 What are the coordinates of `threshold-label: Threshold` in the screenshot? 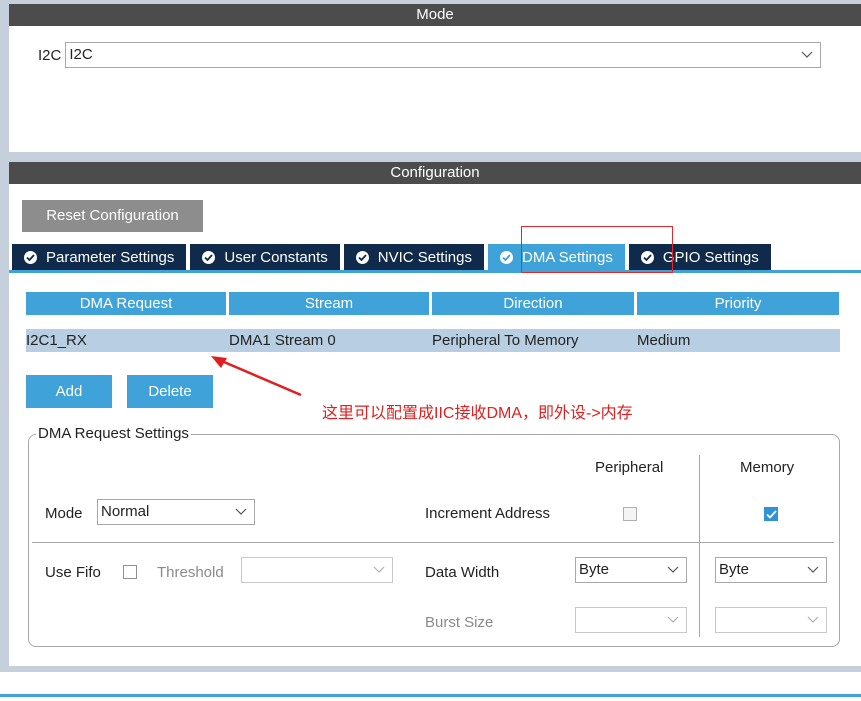 It's located at (190, 572).